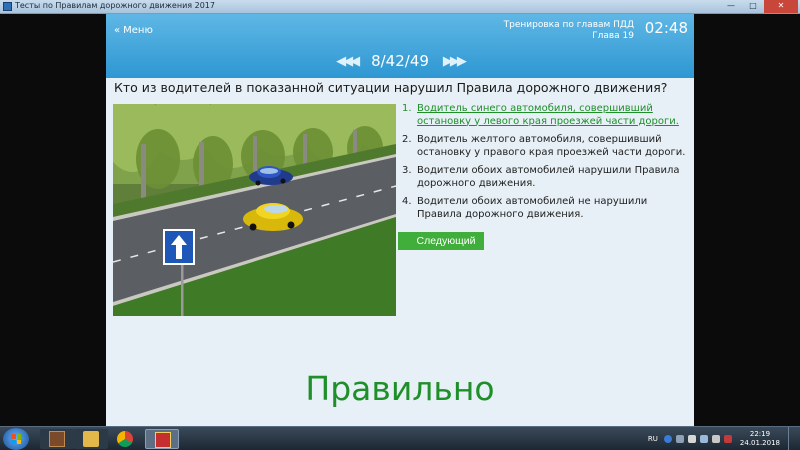 The height and width of the screenshot is (450, 800). What do you see at coordinates (568, 25) in the screenshot?
I see `training-mode-label: Тренировка по главам ПДД` at bounding box center [568, 25].